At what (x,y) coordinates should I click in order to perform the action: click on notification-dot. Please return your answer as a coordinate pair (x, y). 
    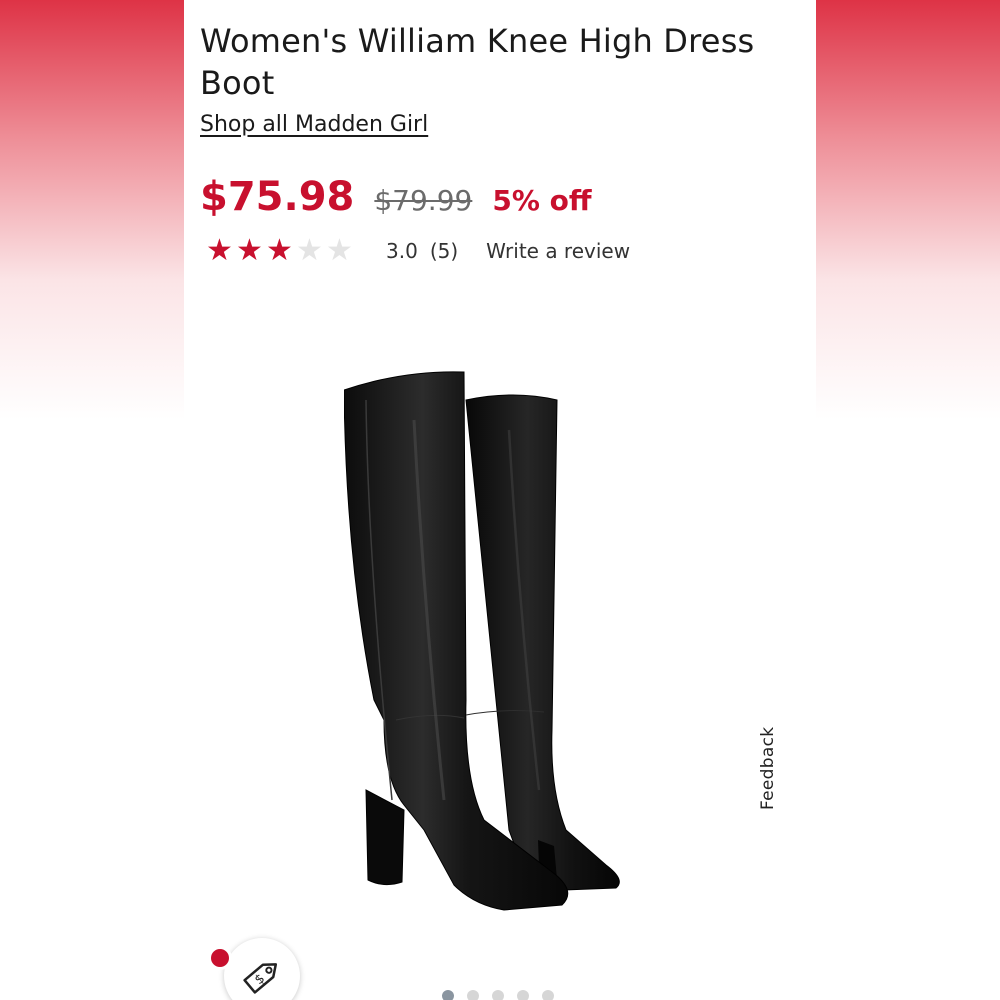
    Looking at the image, I should click on (220, 958).